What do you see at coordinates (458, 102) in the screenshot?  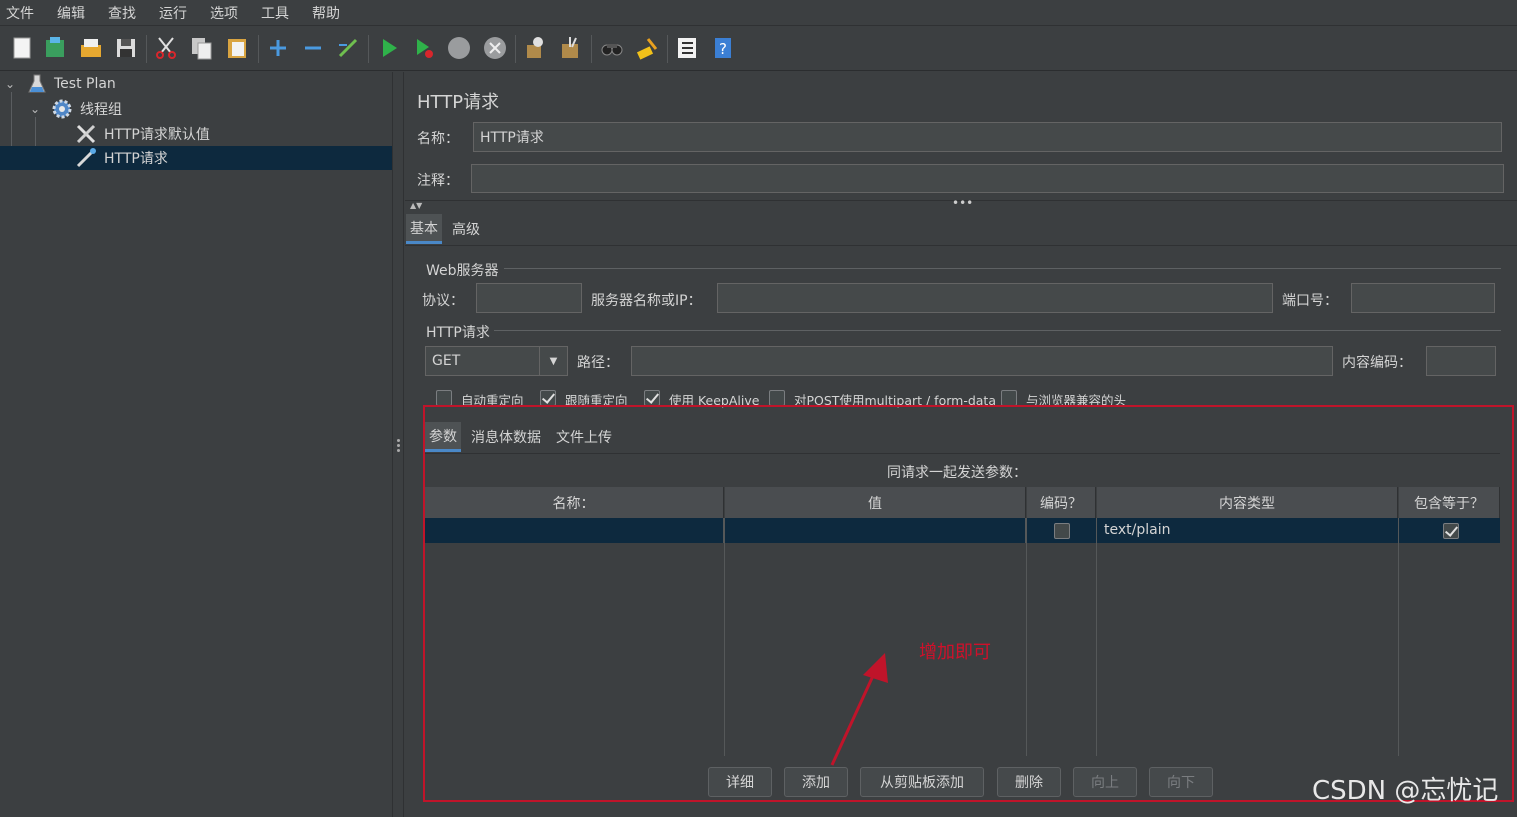 I see `page-title: HTTP请求` at bounding box center [458, 102].